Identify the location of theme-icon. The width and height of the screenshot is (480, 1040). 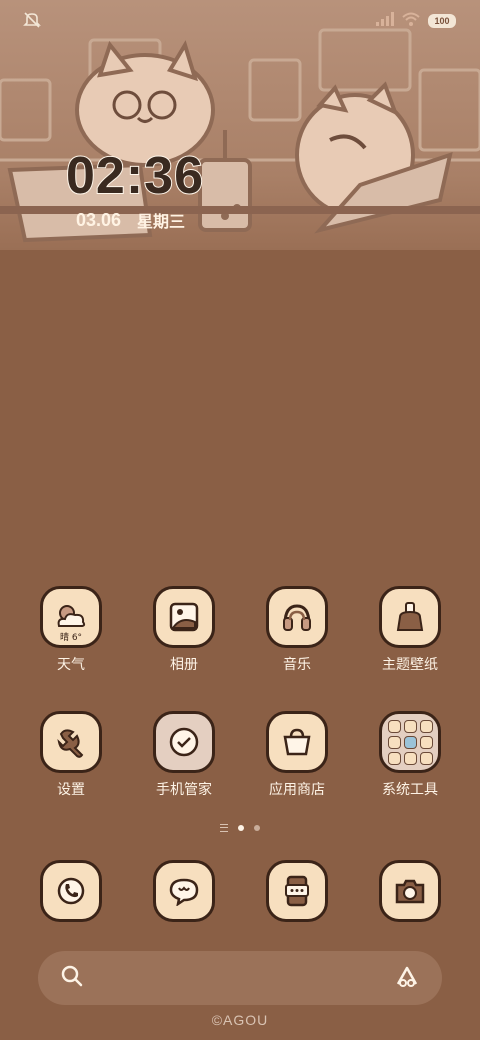
(410, 617).